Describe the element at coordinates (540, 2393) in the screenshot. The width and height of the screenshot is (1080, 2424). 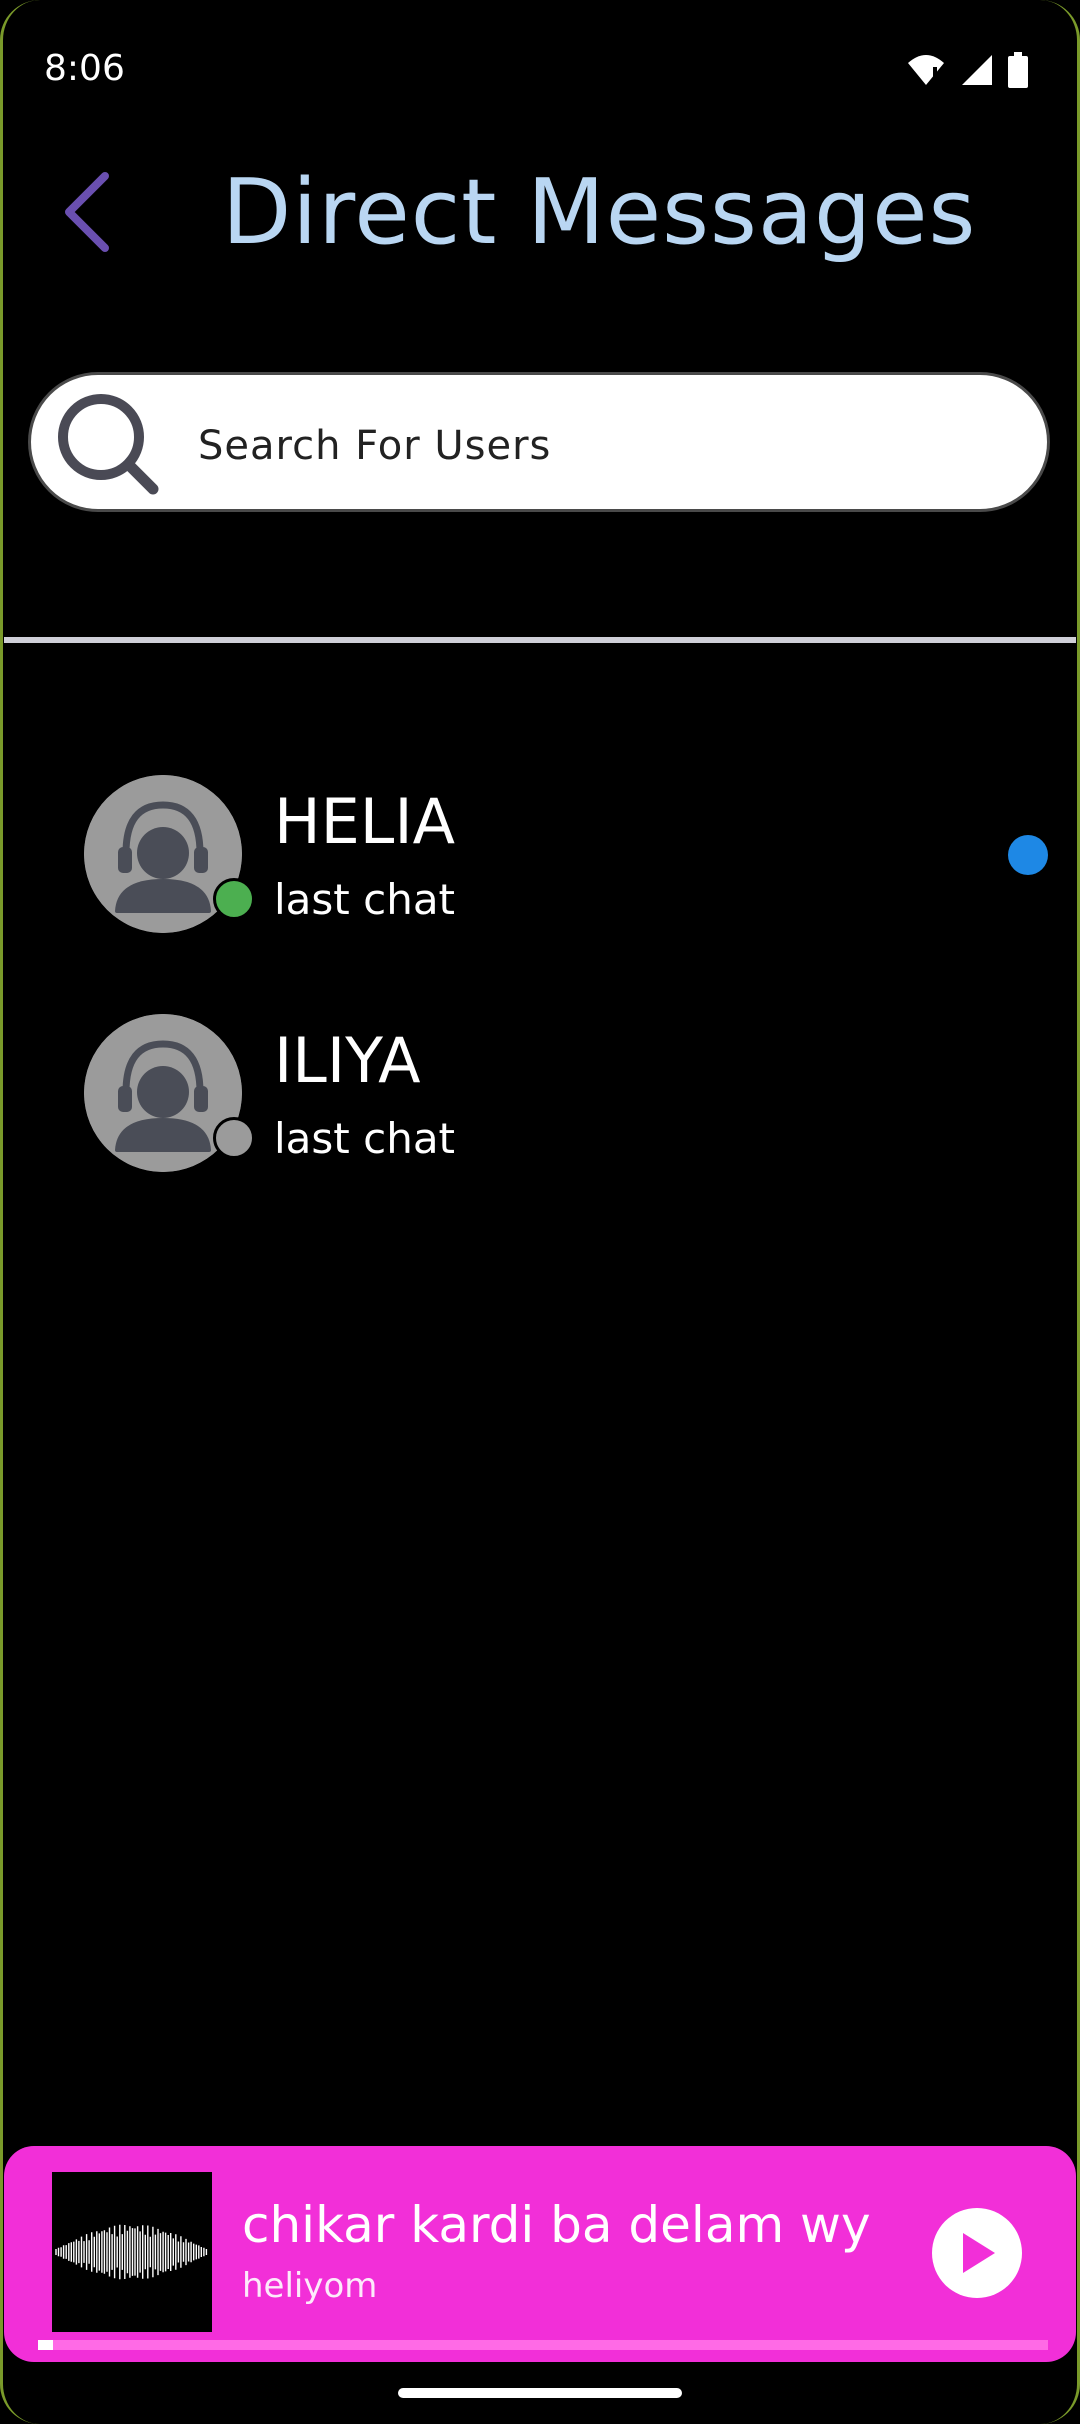
I see `home-indicator` at that location.